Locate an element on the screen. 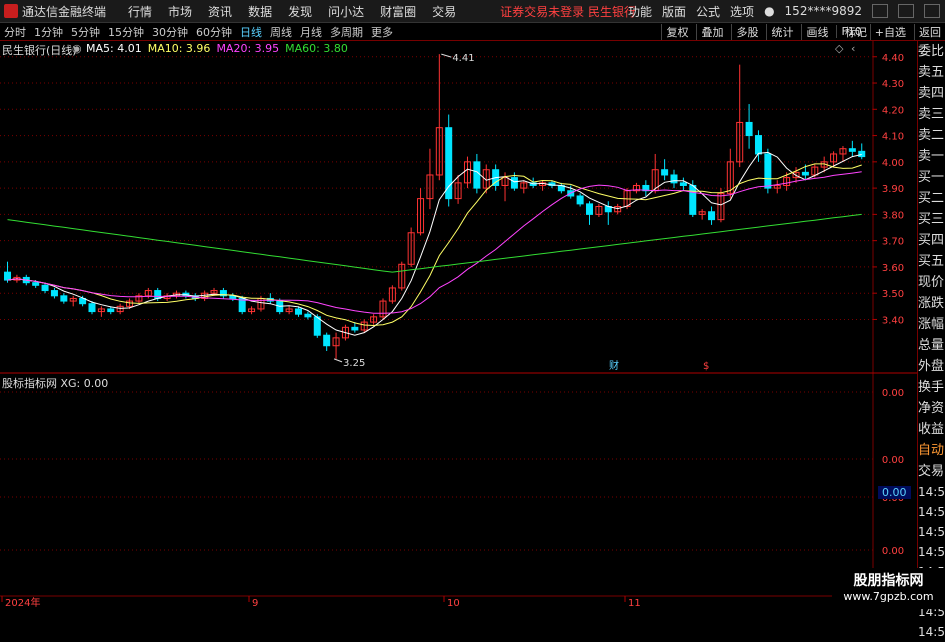 This screenshot has height=642, width=945. y-tick-label: 4.20 is located at coordinates (893, 110).